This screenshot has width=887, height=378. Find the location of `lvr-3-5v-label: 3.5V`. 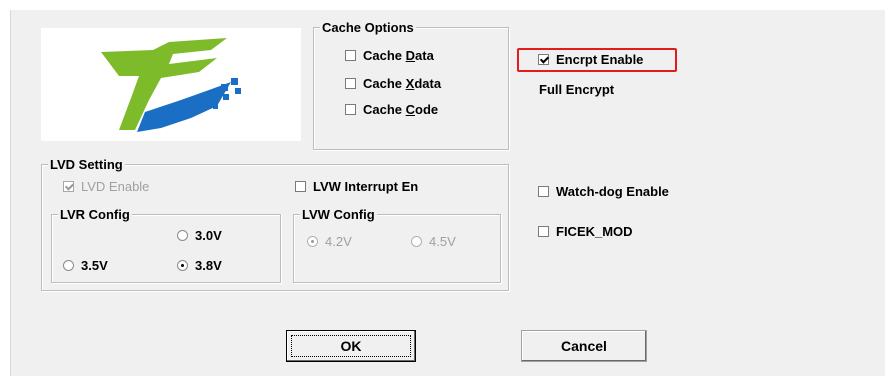

lvr-3-5v-label: 3.5V is located at coordinates (94, 265).